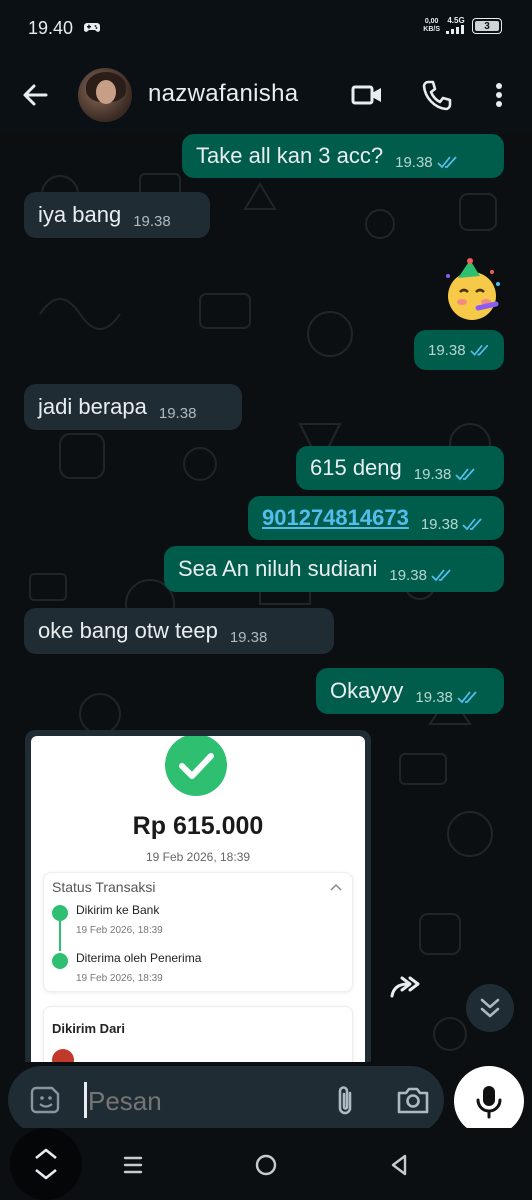 This screenshot has width=532, height=1200. I want to click on sticker-emoji-icon, so click(46, 1100).